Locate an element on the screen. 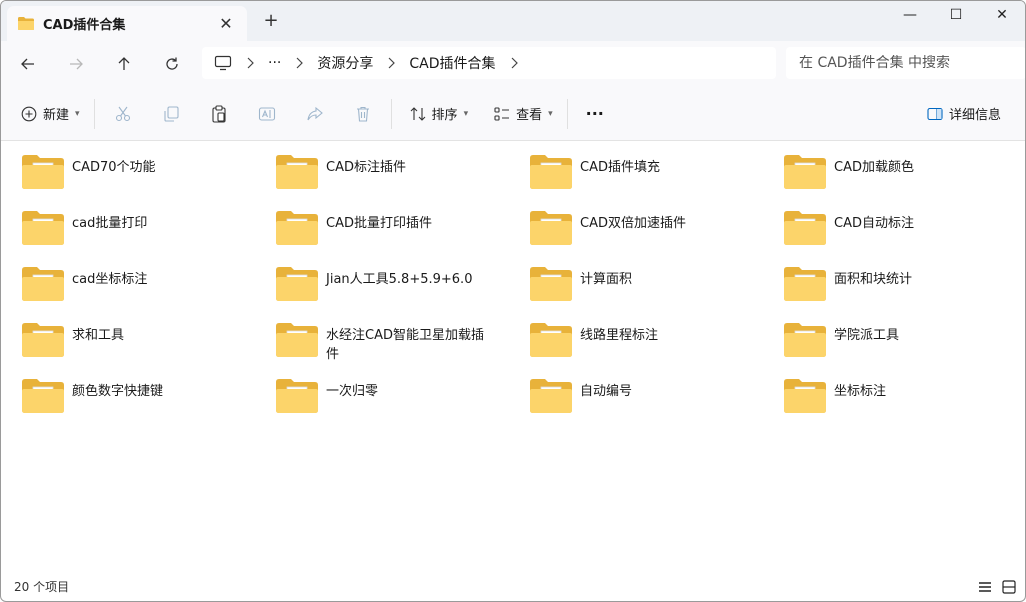 The height and width of the screenshot is (602, 1026). delete-button is located at coordinates (363, 114).